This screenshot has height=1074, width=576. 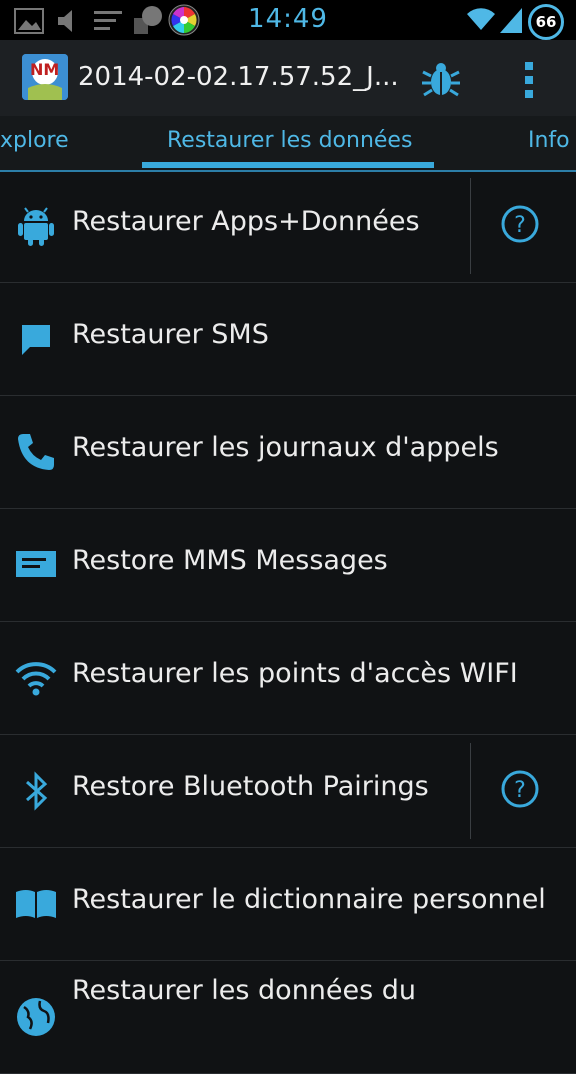 I want to click on battery-level: 66, so click(x=546, y=22).